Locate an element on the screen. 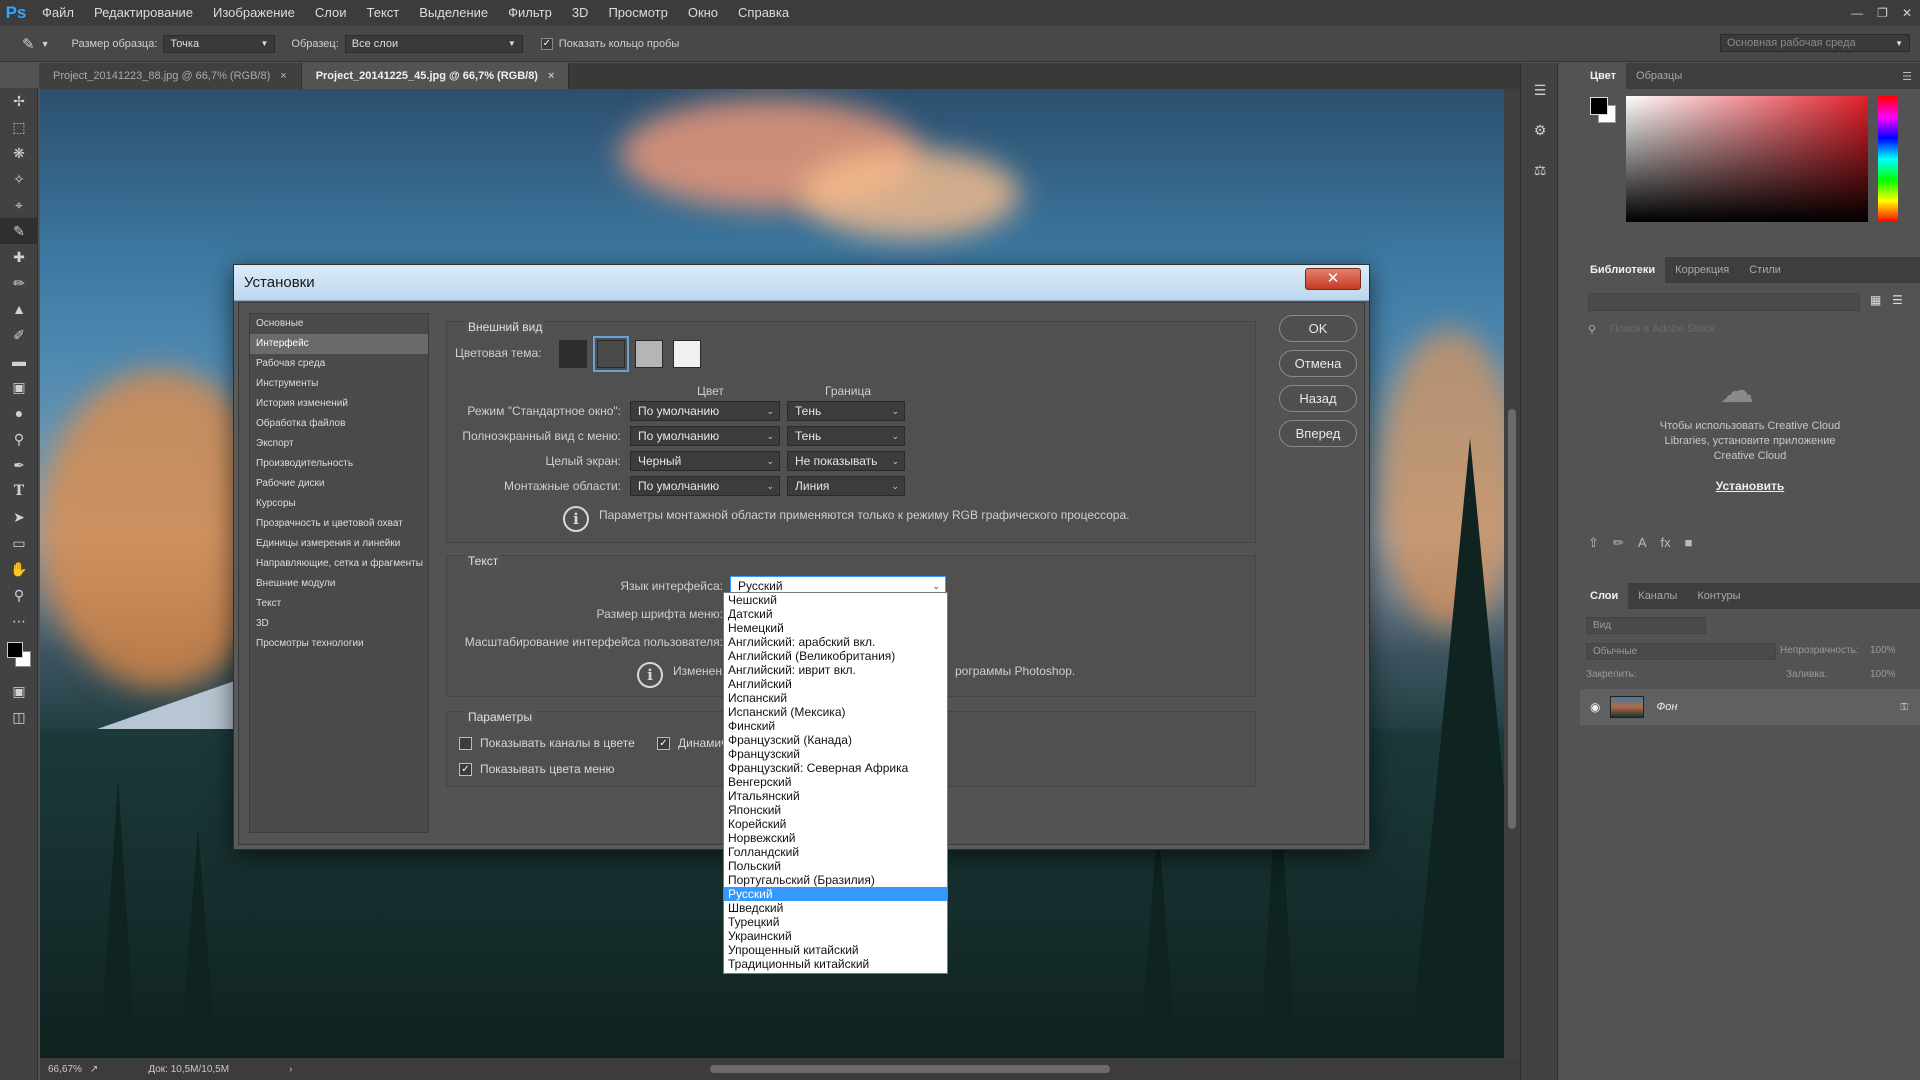  language-option: Английский is located at coordinates (835, 684).